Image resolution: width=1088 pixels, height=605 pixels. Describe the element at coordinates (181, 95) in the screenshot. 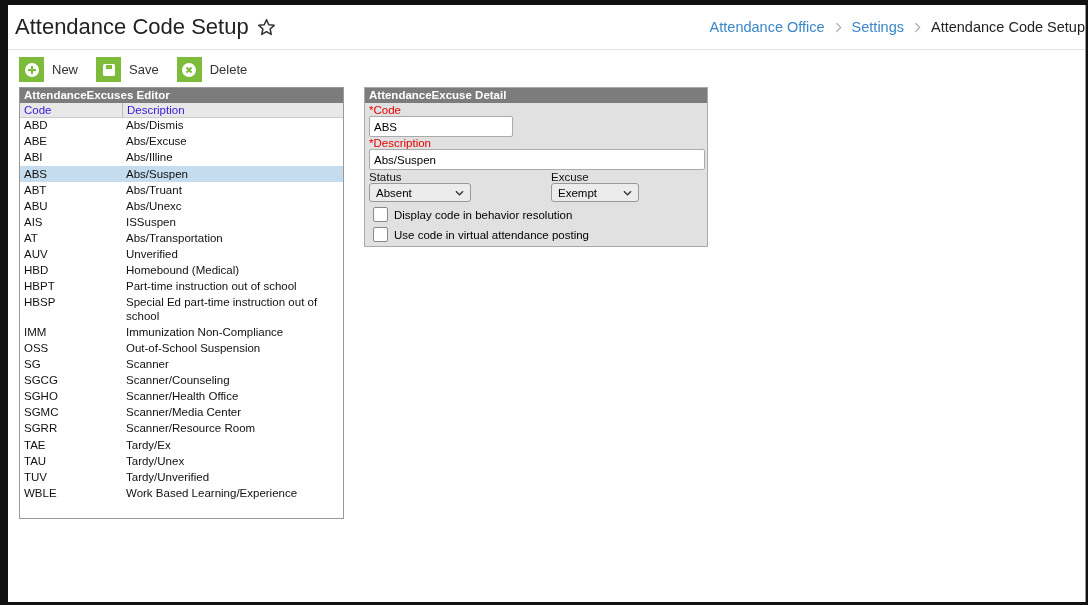

I see `panel-header: AttendanceExcuses Editor` at that location.